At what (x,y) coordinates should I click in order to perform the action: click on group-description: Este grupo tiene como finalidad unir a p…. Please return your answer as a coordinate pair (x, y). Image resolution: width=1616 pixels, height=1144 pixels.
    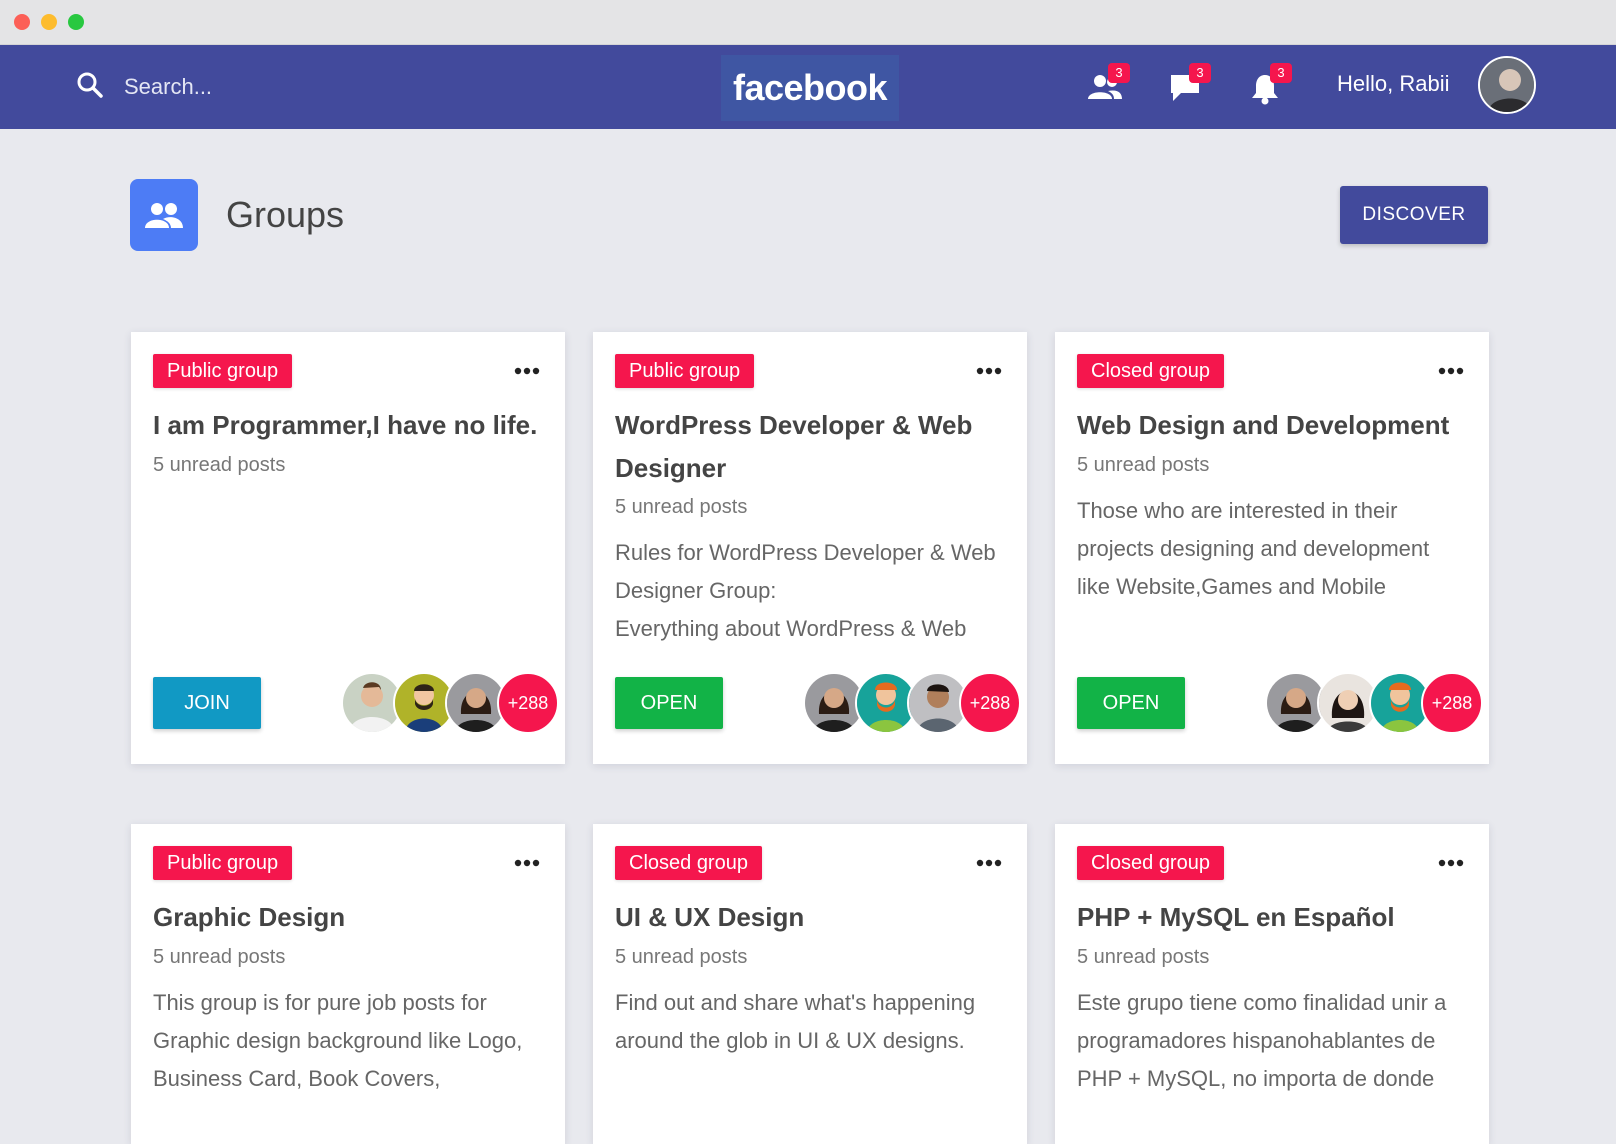
    Looking at the image, I should click on (1276, 1041).